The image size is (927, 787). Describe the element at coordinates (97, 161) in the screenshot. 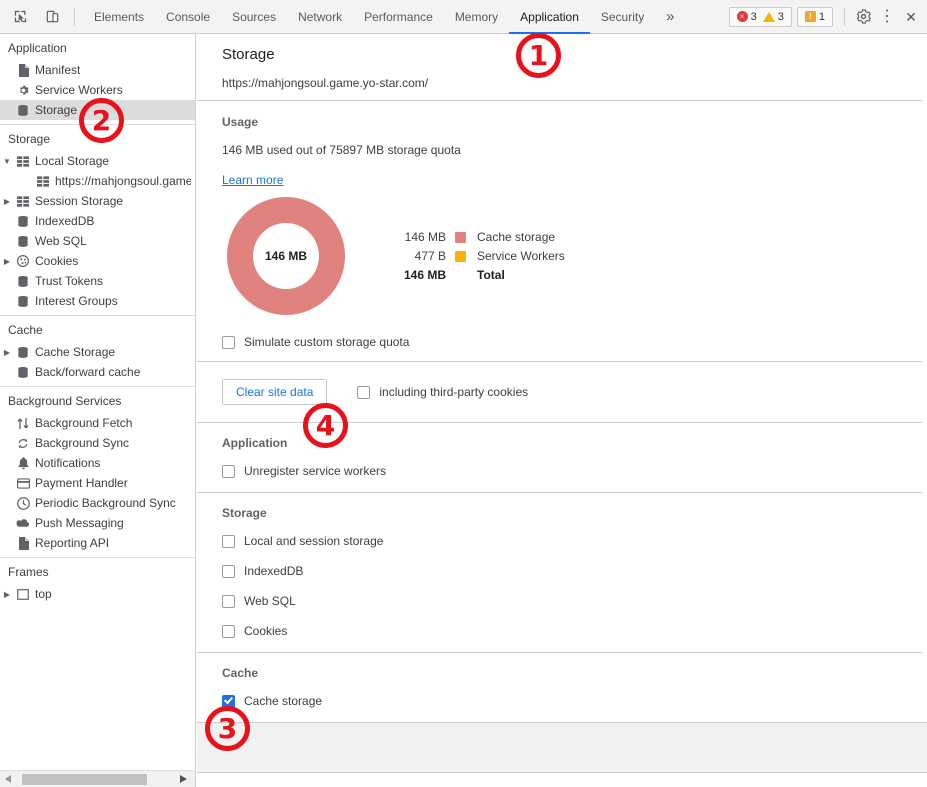

I see `sidebar-item-local-storage: ▼ Local Storage` at that location.